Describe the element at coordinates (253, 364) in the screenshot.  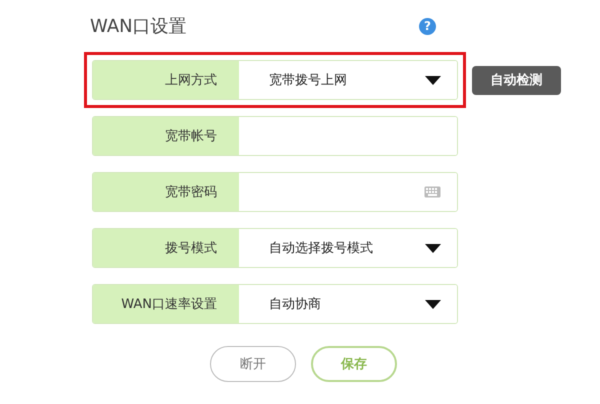
I see `disconnect-button: 断开` at that location.